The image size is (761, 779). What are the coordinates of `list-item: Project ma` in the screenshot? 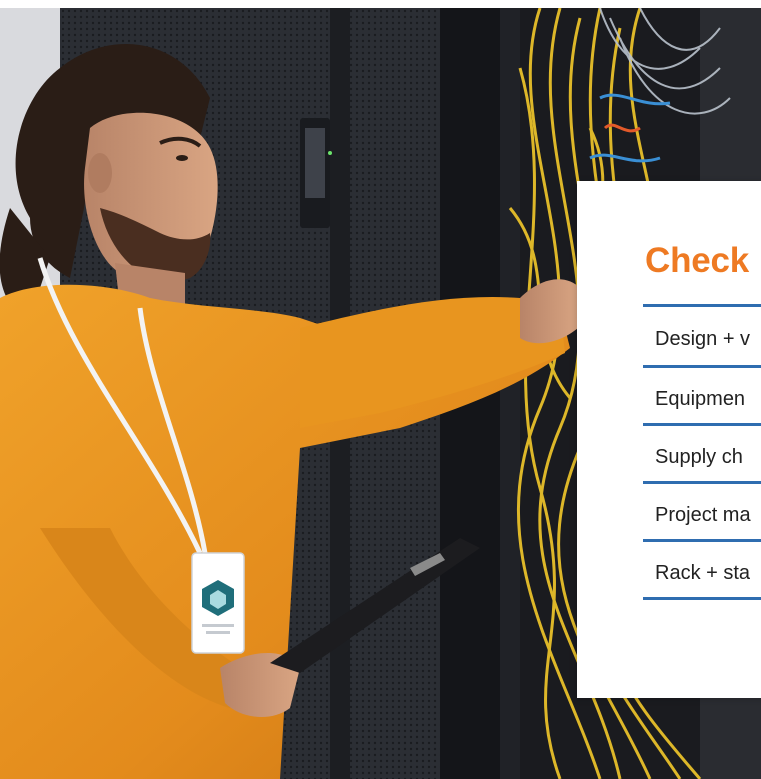 It's located at (702, 513).